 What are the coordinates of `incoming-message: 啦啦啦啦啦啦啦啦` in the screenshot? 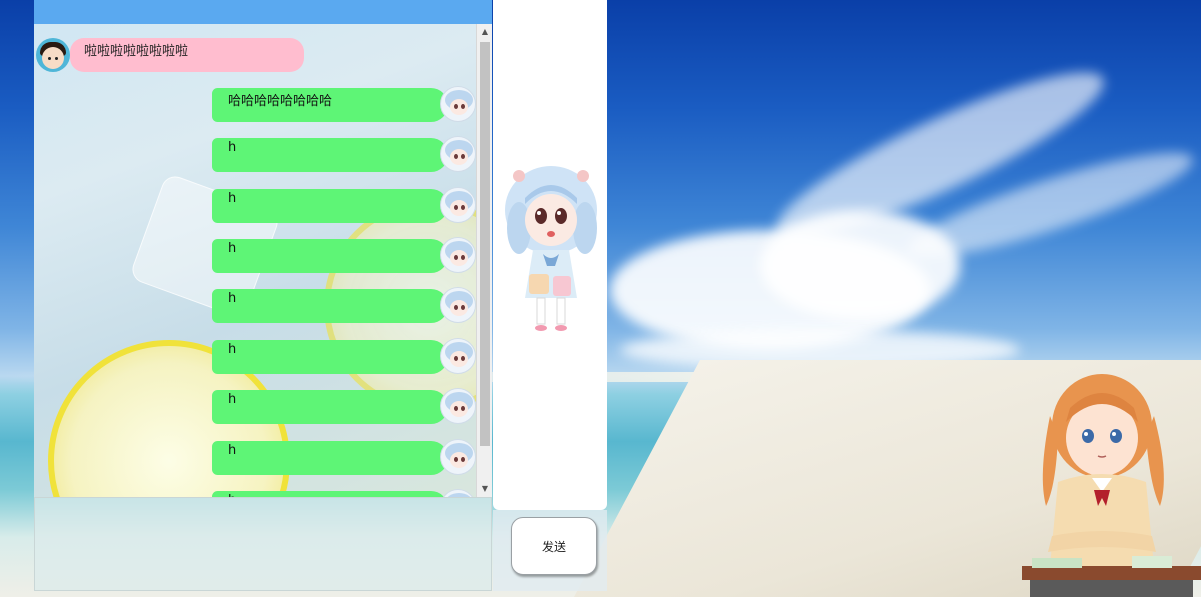 It's located at (184, 56).